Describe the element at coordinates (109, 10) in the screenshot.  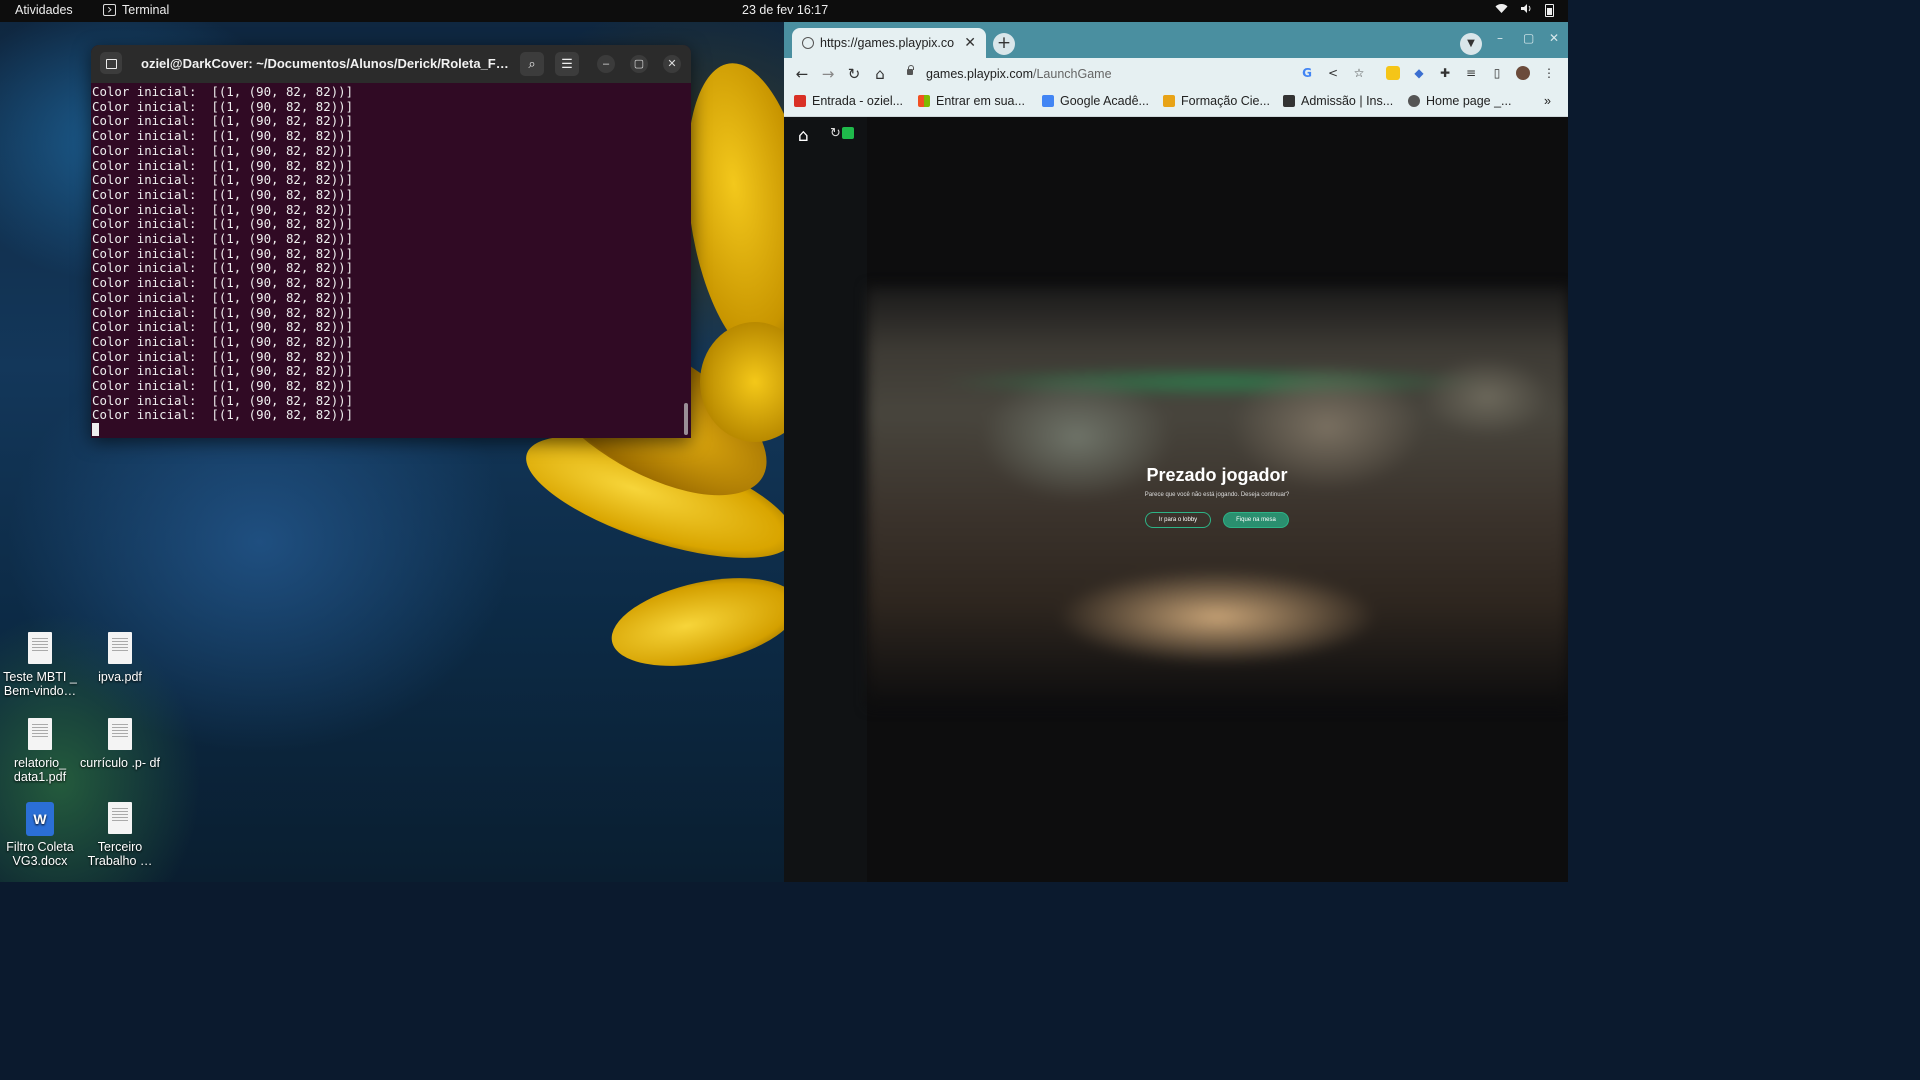
I see `terminal-icon` at that location.